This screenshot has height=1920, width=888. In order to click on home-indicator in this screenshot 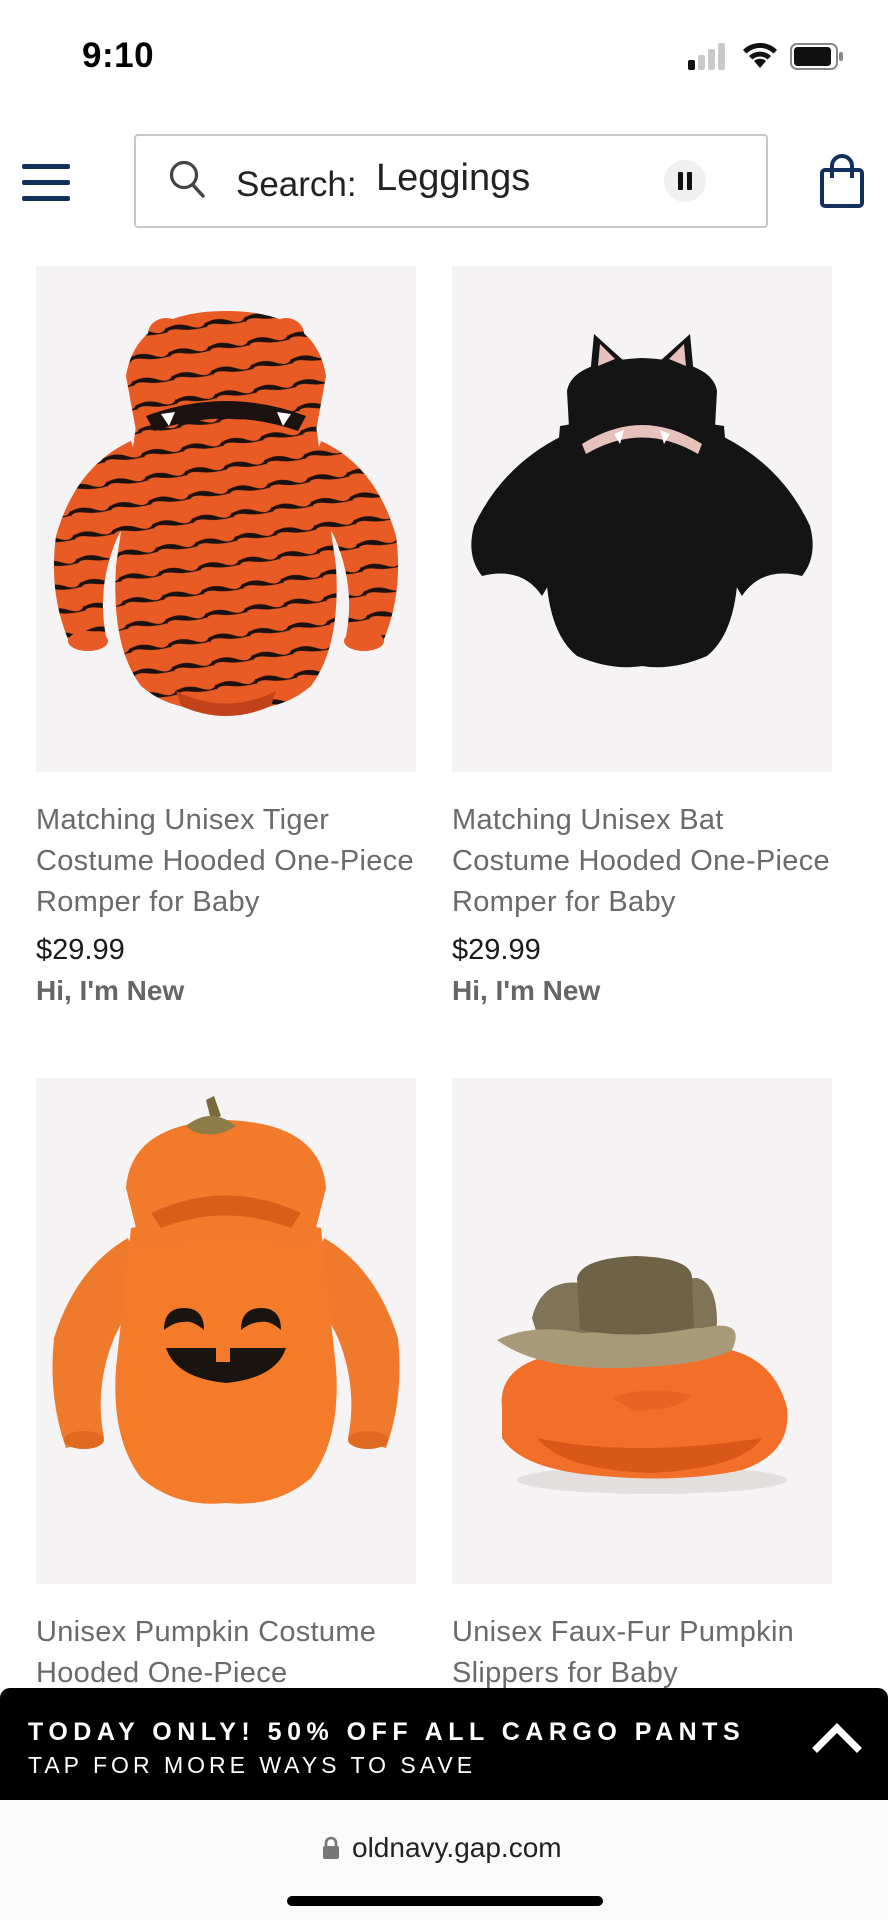, I will do `click(445, 1901)`.